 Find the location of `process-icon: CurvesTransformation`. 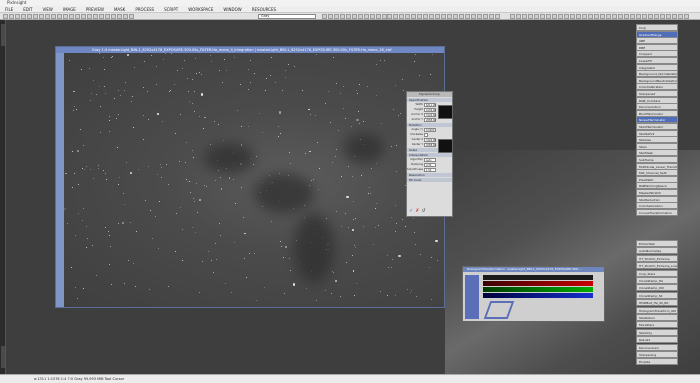

process-icon: CurvesTransformation is located at coordinates (657, 212).